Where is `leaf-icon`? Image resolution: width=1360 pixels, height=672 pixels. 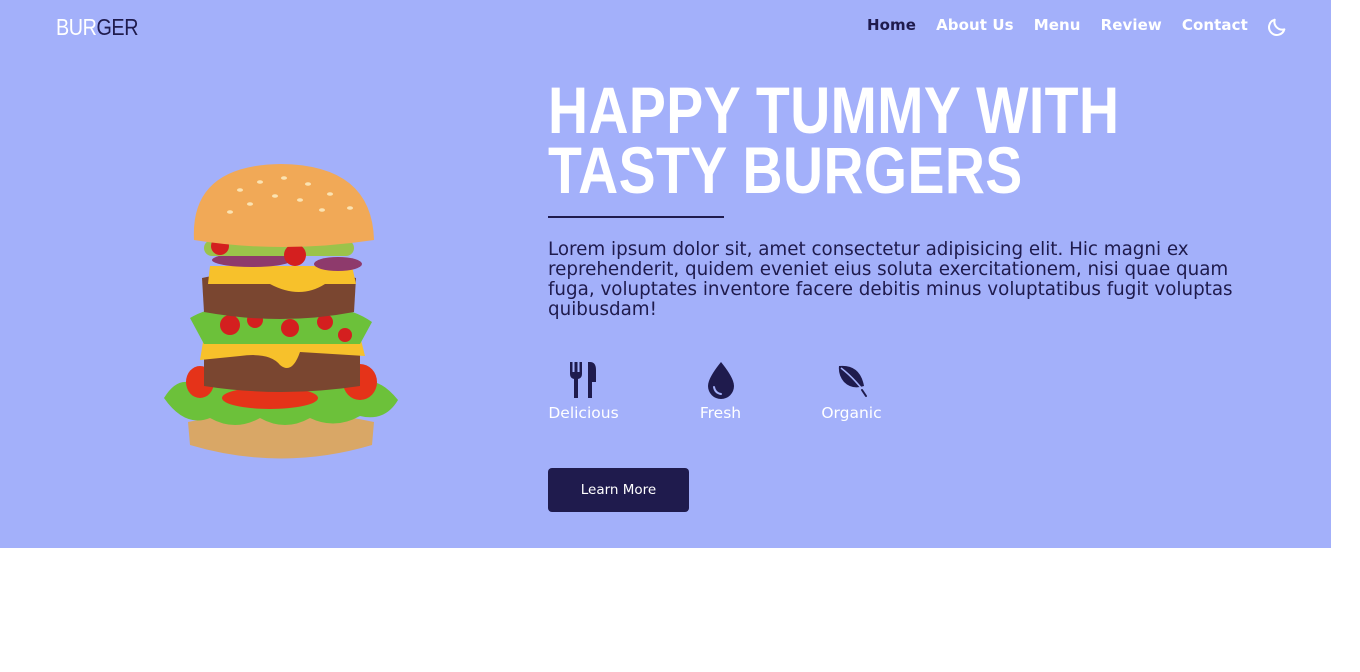 leaf-icon is located at coordinates (852, 381).